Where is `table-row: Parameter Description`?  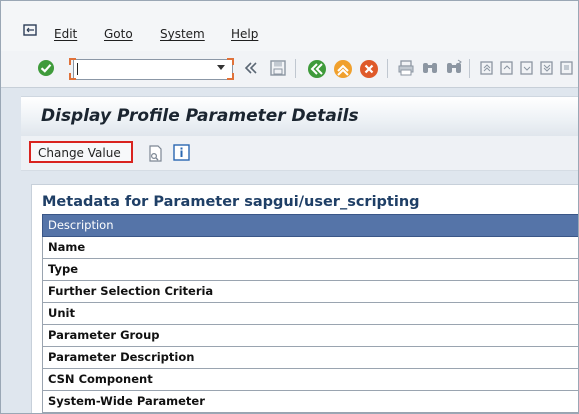 table-row: Parameter Description is located at coordinates (310, 358).